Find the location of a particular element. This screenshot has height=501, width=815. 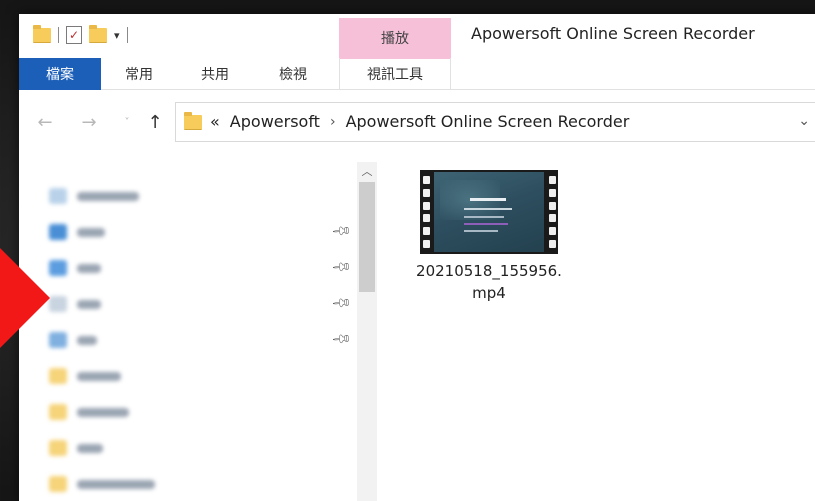

chevron-down-icon: ⌄ is located at coordinates (804, 121).